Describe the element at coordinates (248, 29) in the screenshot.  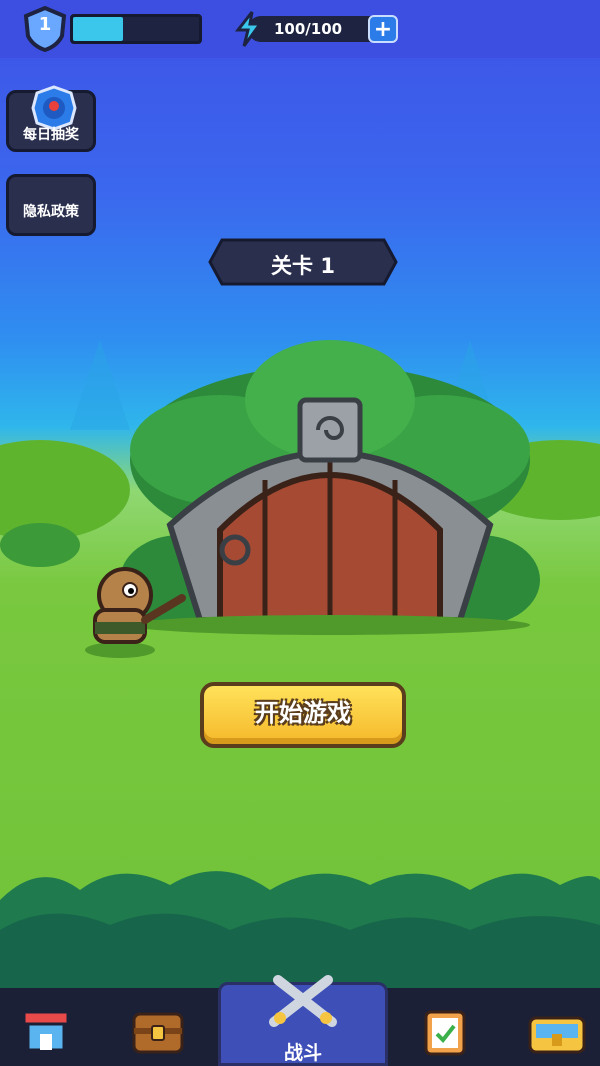
I see `lightning-icon` at that location.